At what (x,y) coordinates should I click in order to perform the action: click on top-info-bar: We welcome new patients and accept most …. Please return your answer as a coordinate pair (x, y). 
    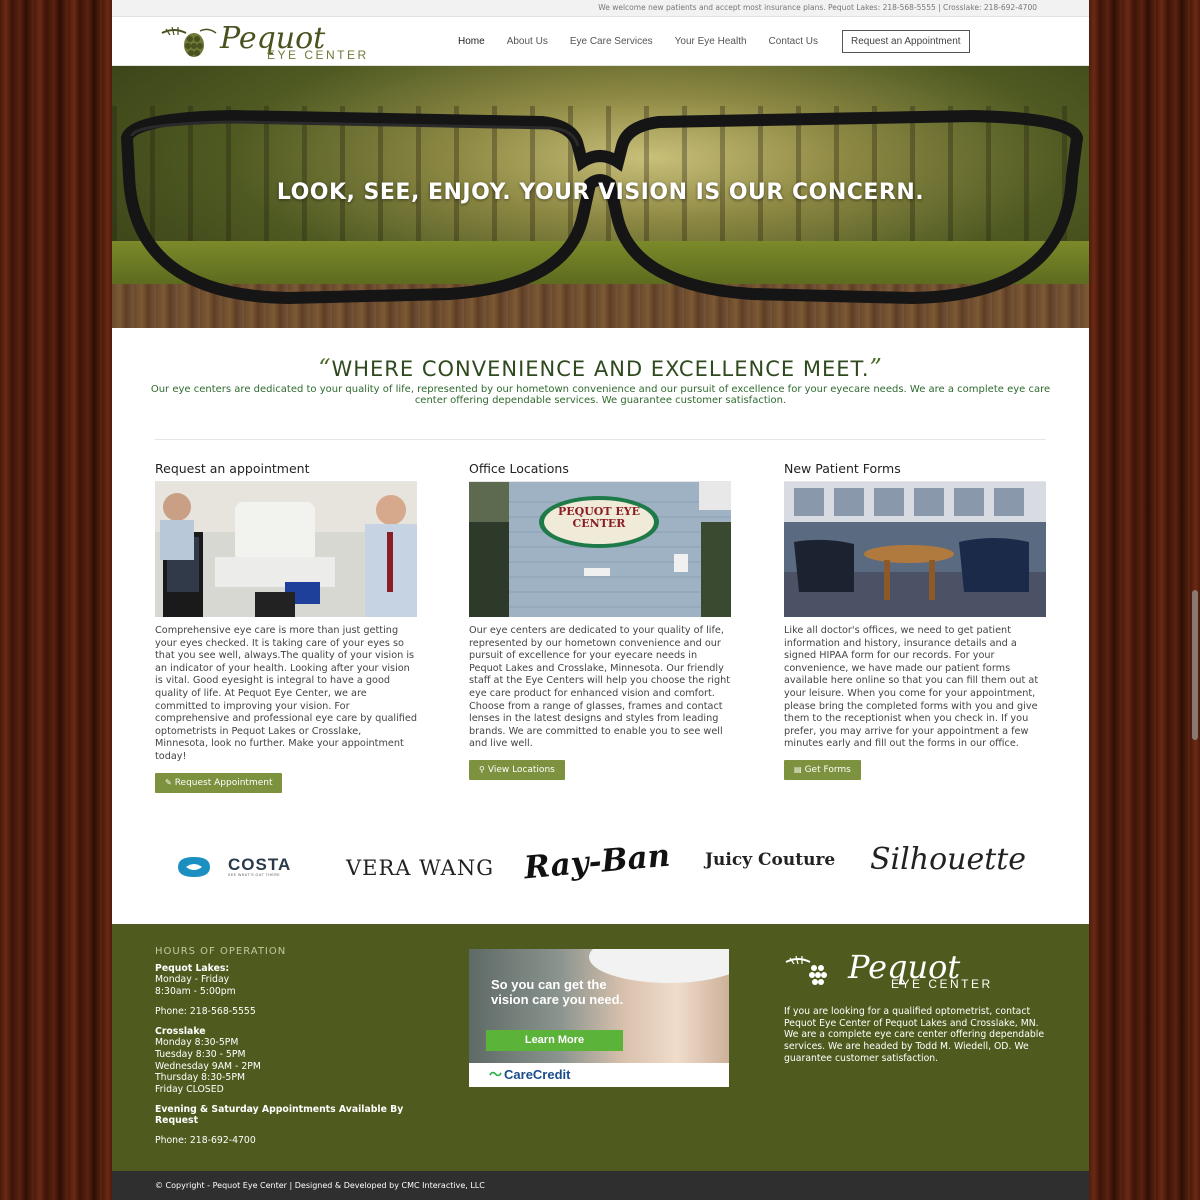
    Looking at the image, I should click on (600, 8).